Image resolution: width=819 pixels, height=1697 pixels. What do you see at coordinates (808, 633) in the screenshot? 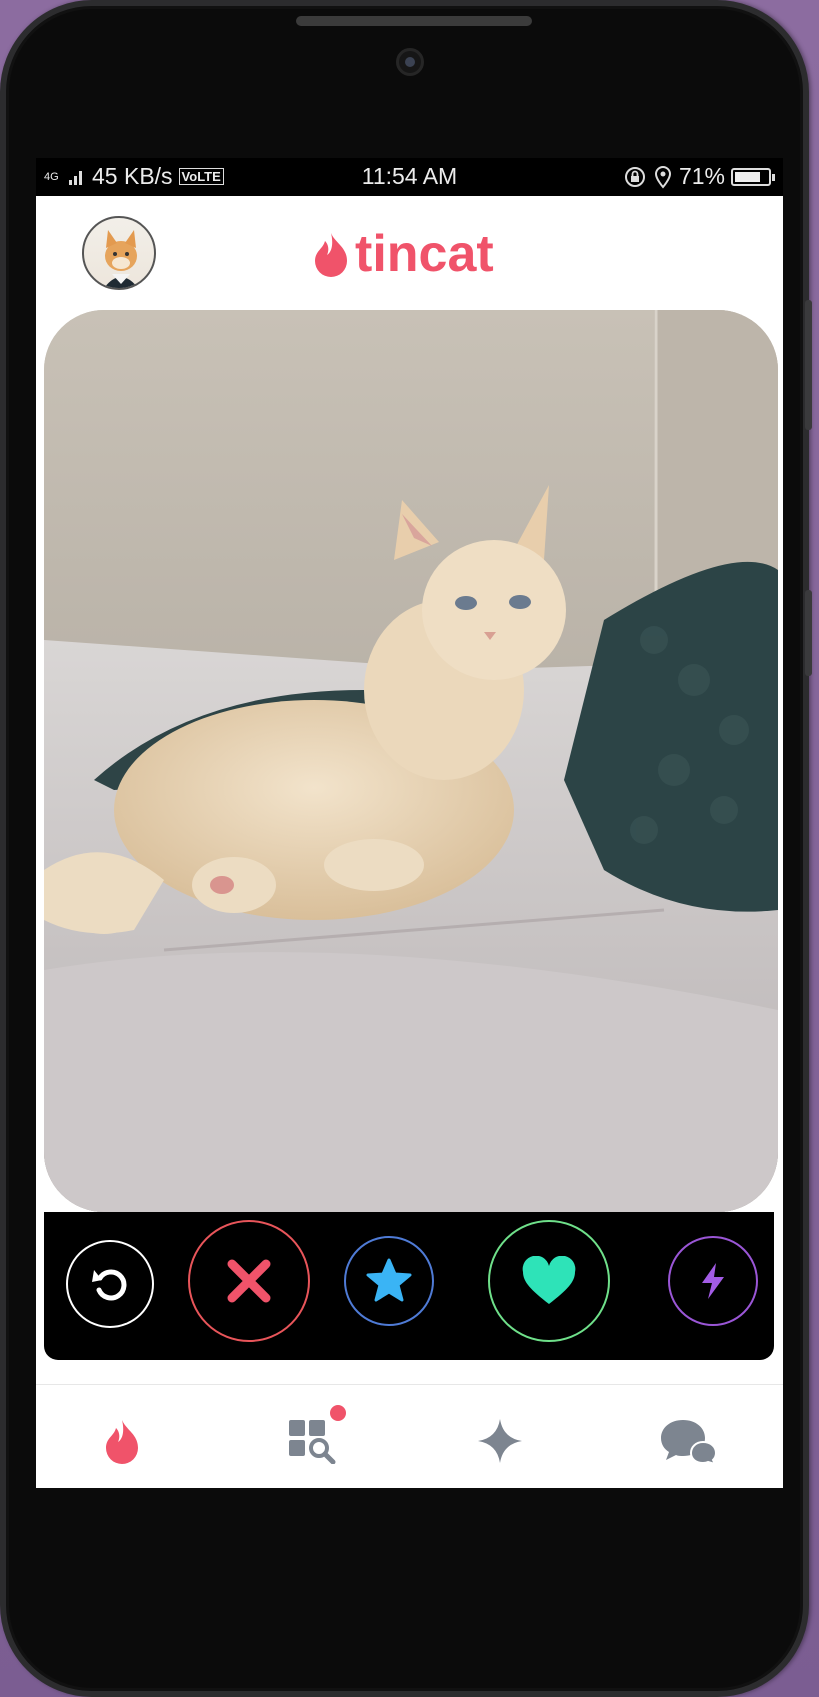
I see `volume-button` at bounding box center [808, 633].